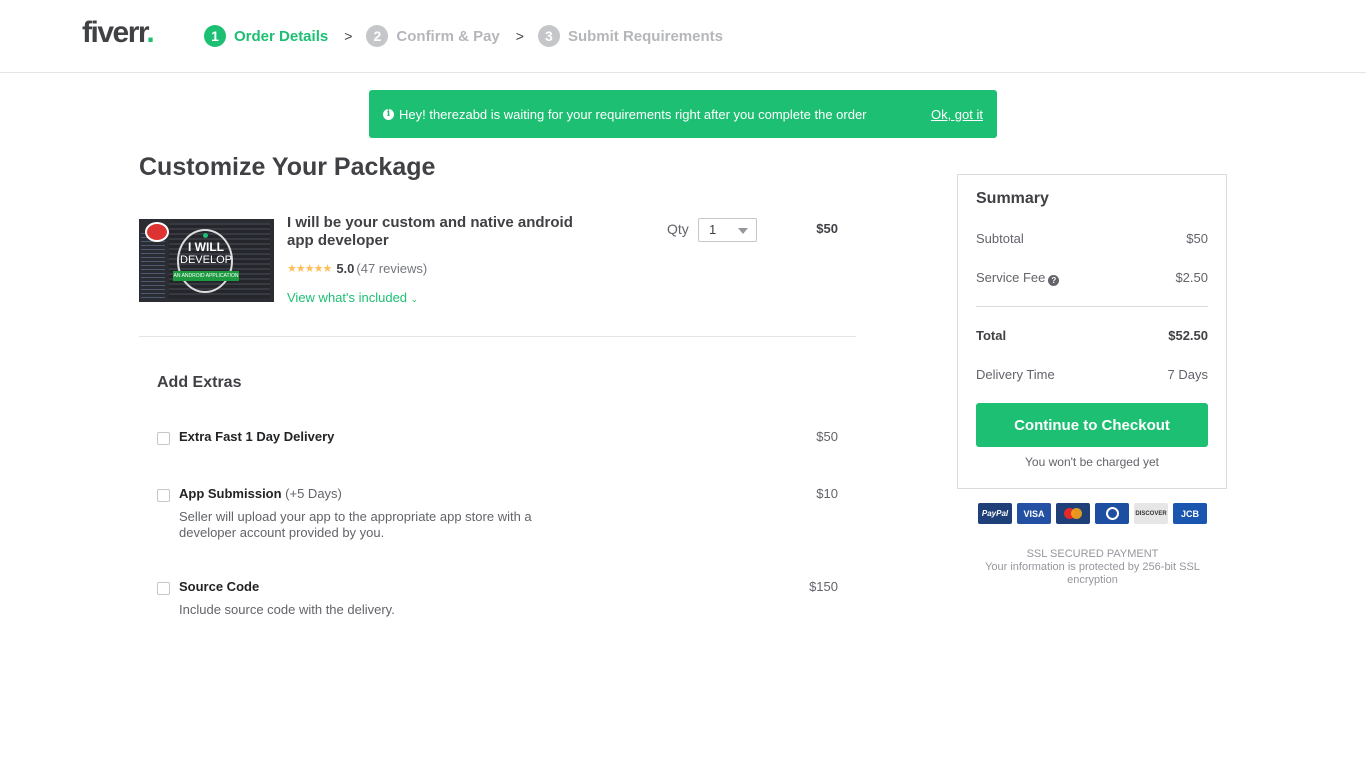 The height and width of the screenshot is (768, 1366). I want to click on extra-name: Source Code, so click(219, 586).